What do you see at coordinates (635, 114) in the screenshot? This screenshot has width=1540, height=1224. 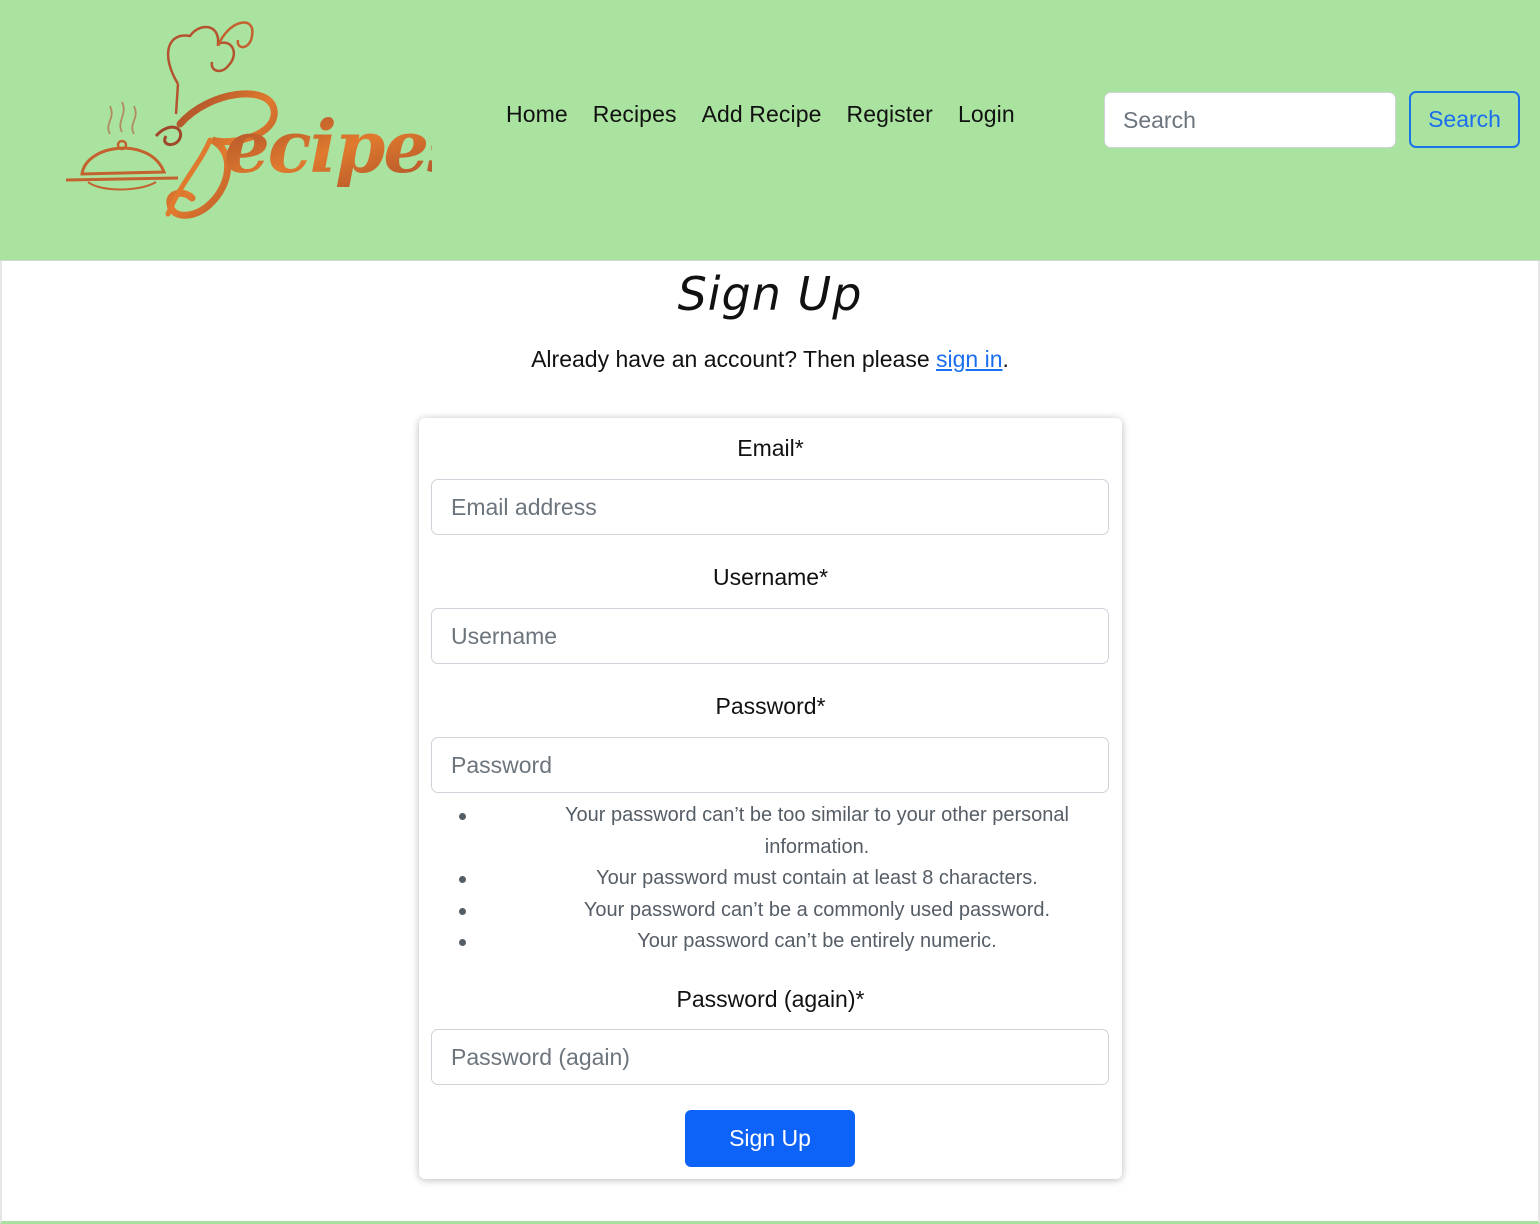 I see `nav-recipes: Recipes` at bounding box center [635, 114].